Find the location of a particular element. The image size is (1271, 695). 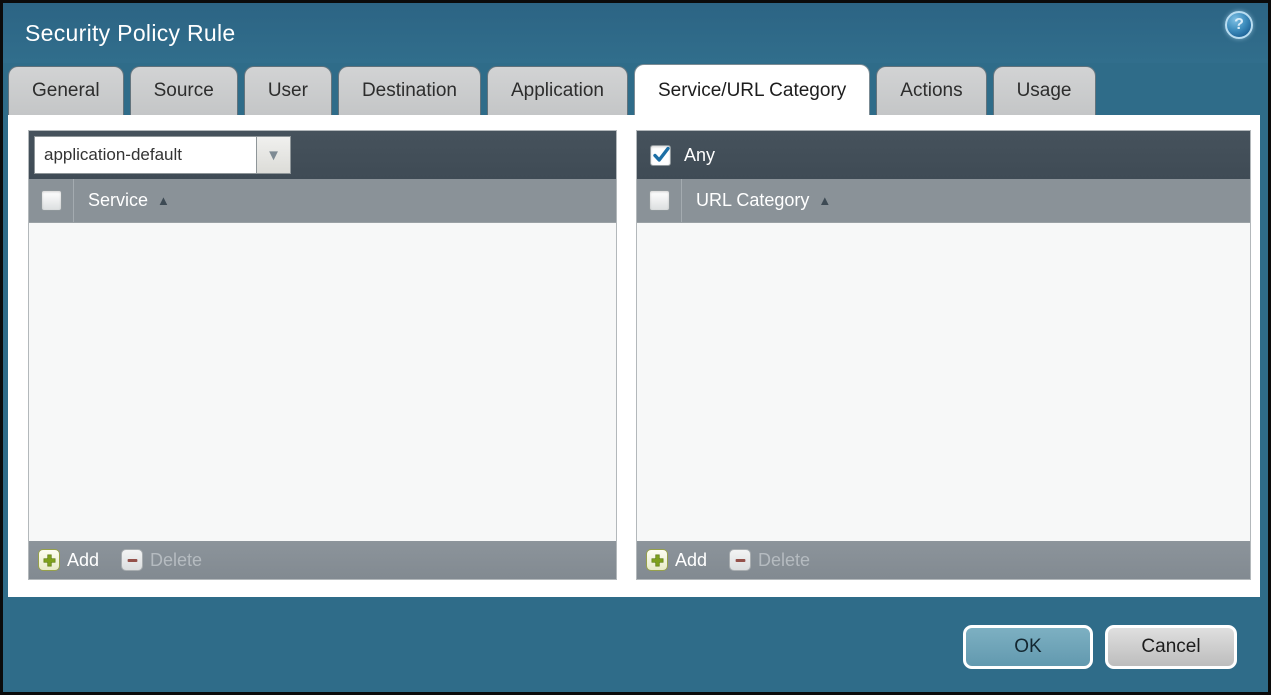

dialog-titlebar: Security Policy Rule is located at coordinates (635, 33).